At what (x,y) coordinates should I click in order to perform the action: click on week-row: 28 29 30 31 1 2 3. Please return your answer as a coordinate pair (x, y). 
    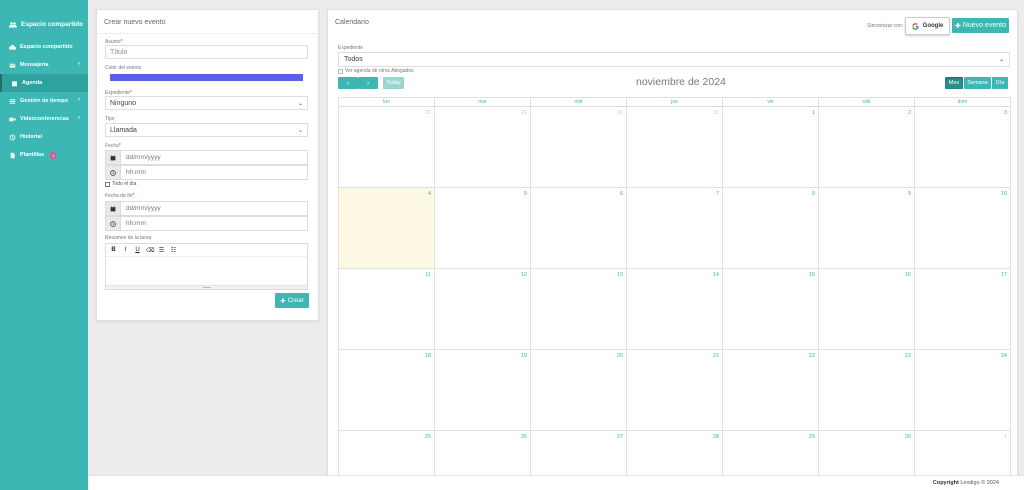
    Looking at the image, I should click on (674, 147).